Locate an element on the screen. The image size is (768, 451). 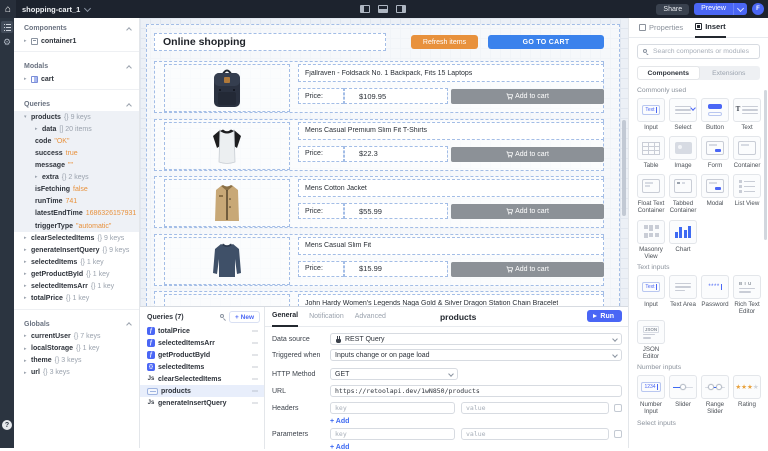
header-value-input: value is located at coordinates (535, 408).